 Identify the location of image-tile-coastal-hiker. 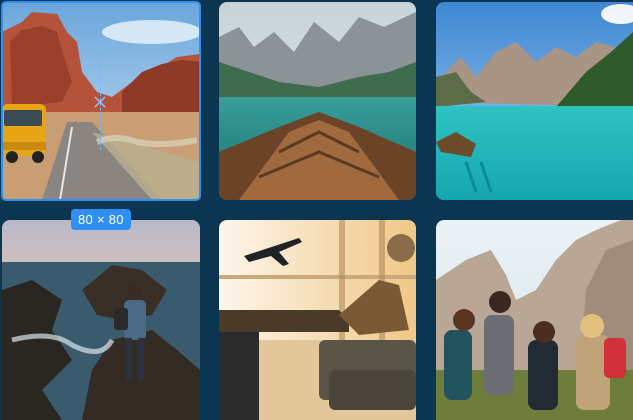
(101, 320).